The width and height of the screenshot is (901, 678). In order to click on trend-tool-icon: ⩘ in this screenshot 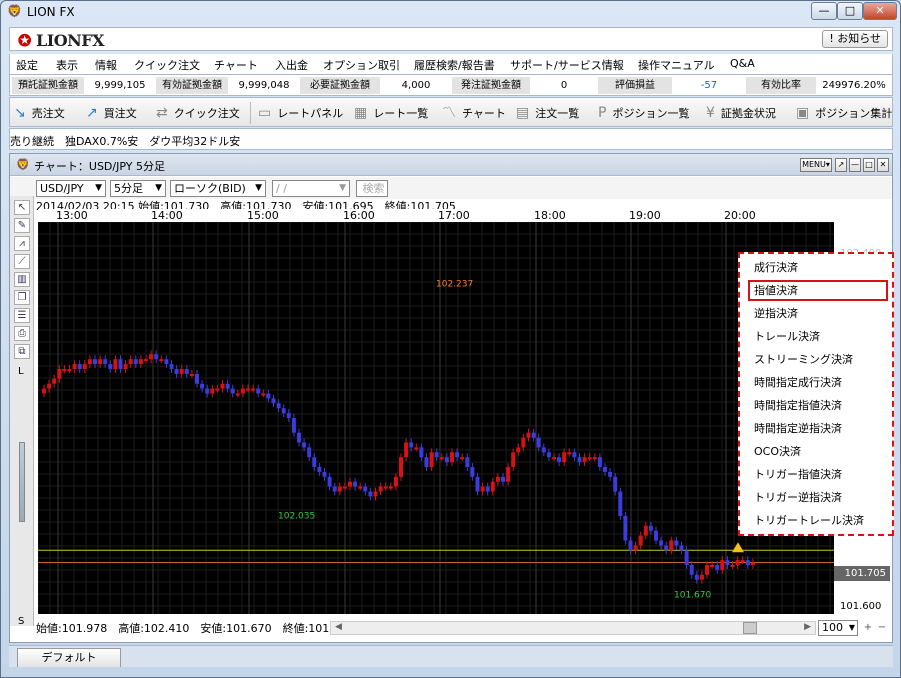, I will do `click(22, 243)`.